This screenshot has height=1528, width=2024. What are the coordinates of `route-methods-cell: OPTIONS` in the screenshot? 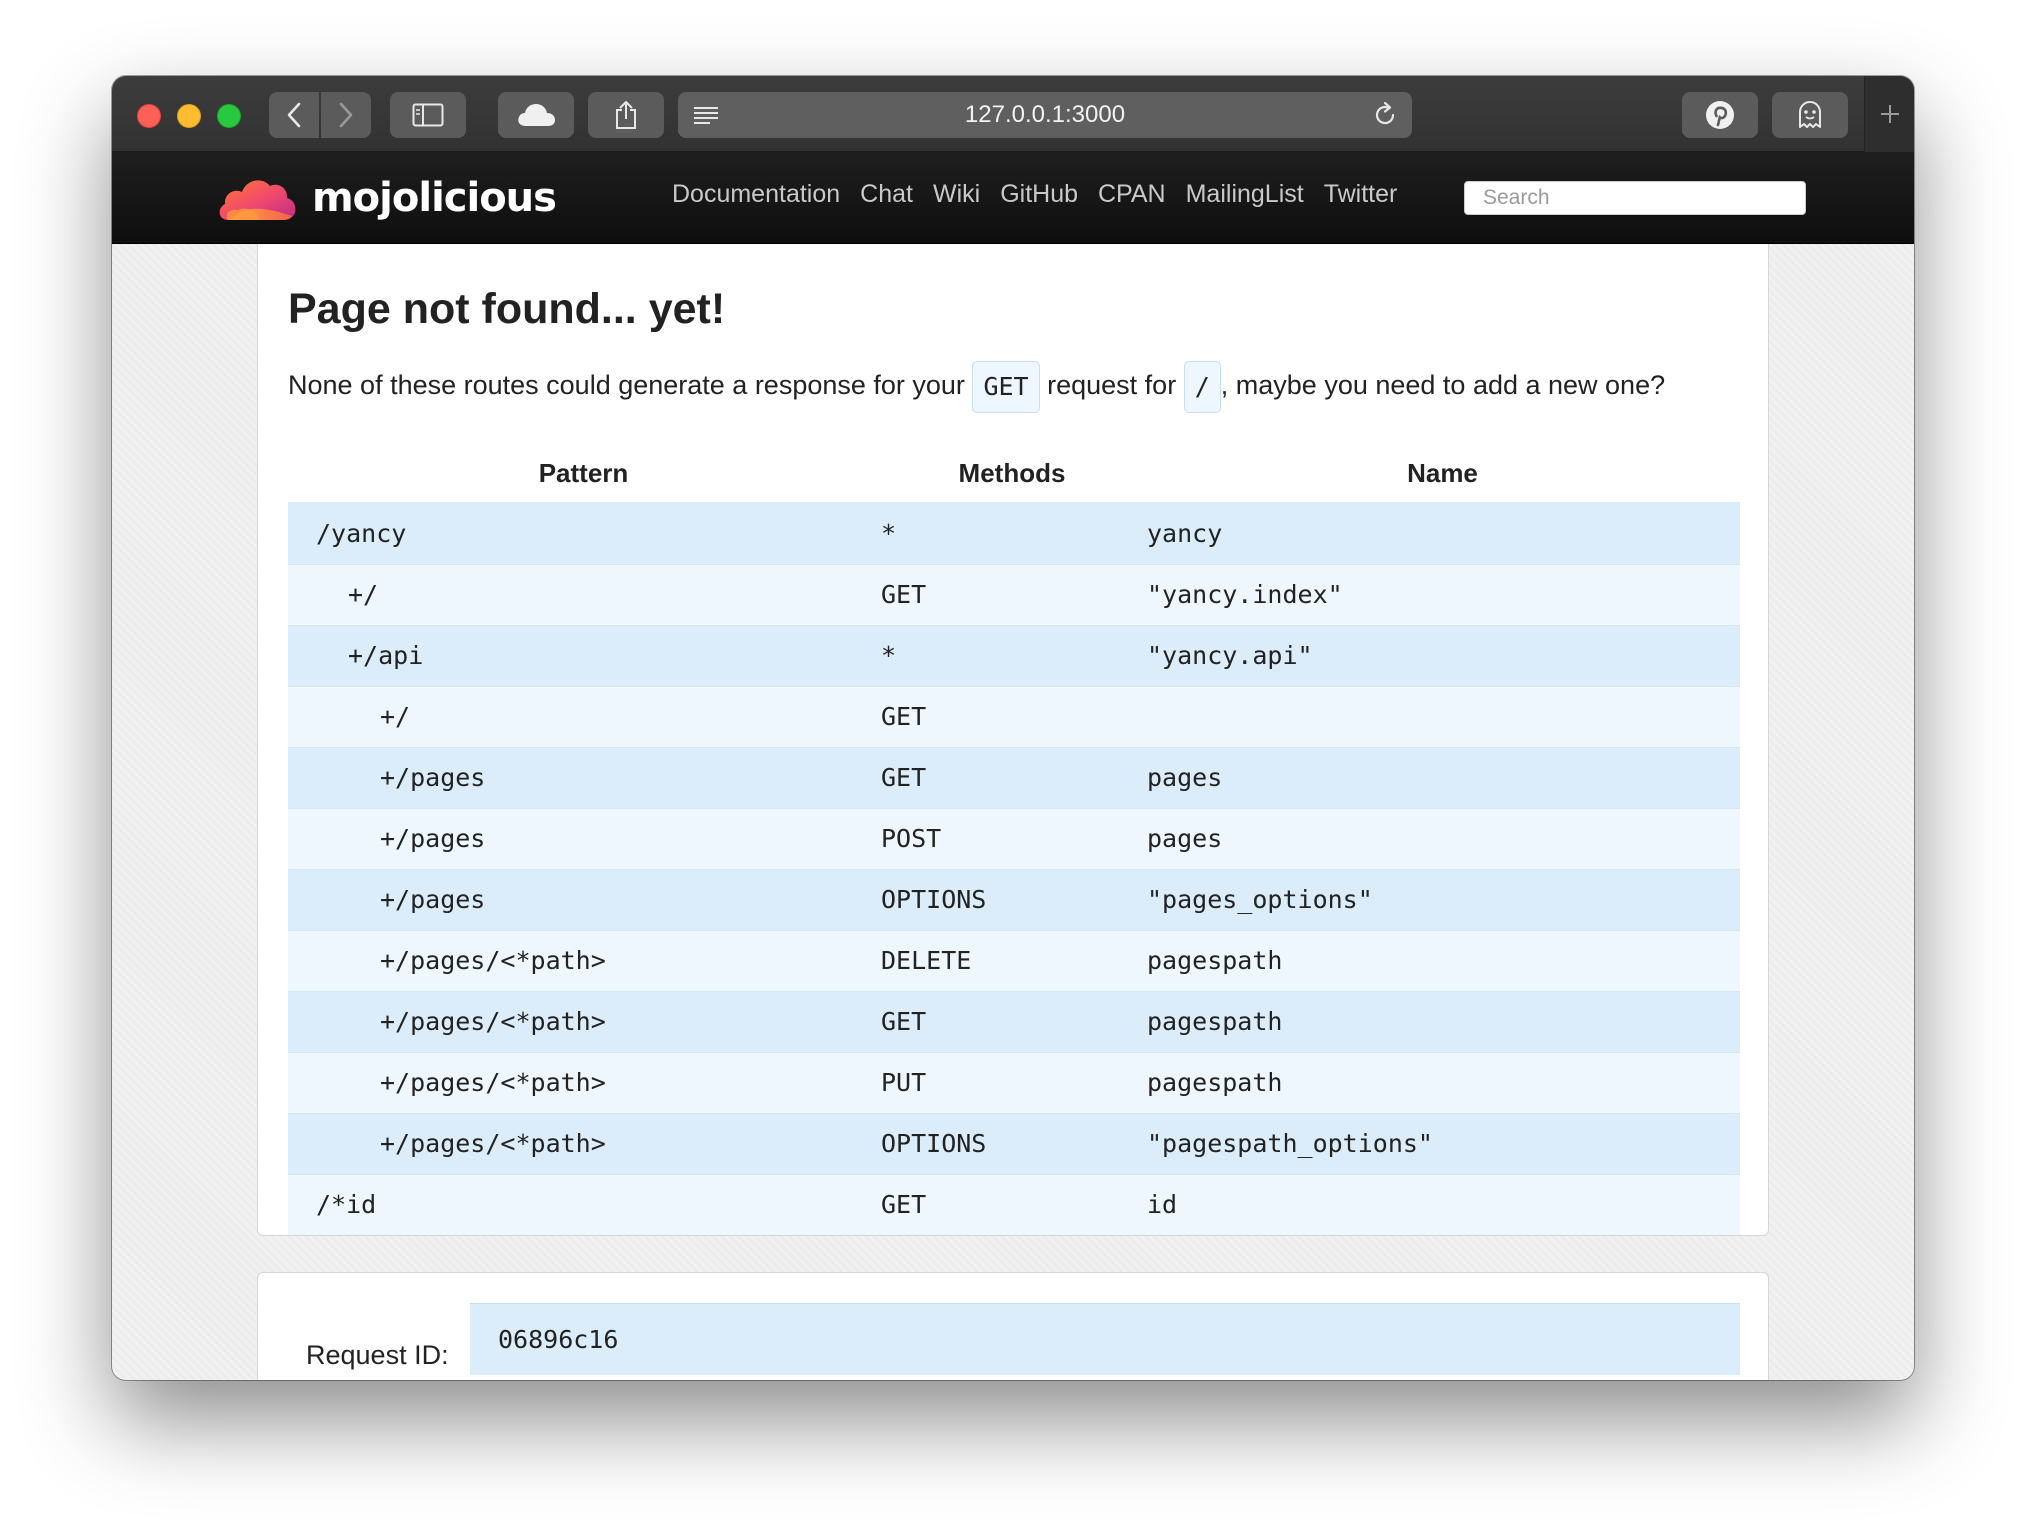 It's located at (1012, 1143).